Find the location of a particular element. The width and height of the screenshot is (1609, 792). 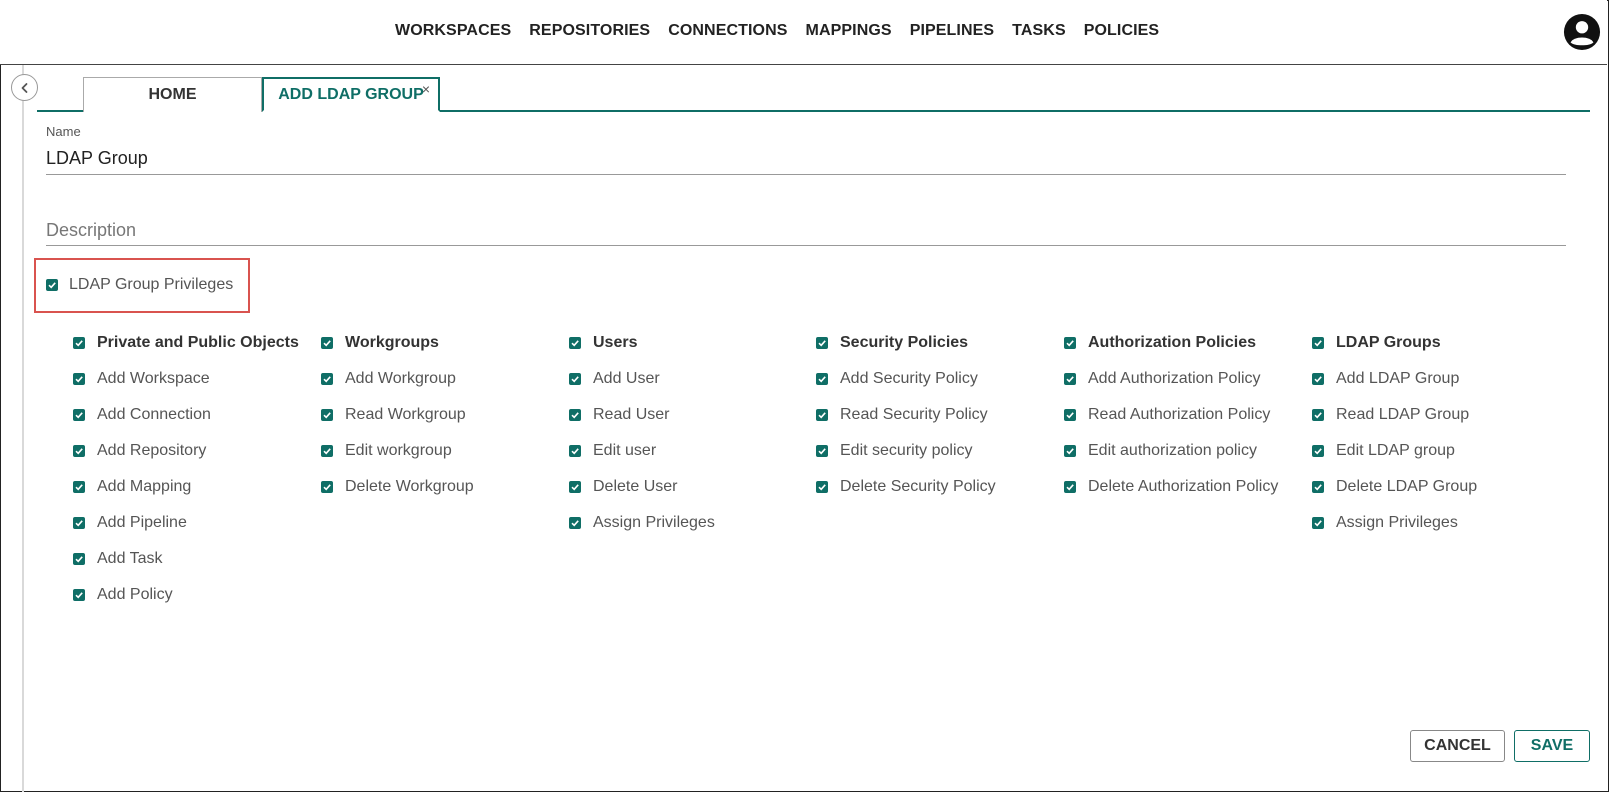

close-icon: × is located at coordinates (426, 89).